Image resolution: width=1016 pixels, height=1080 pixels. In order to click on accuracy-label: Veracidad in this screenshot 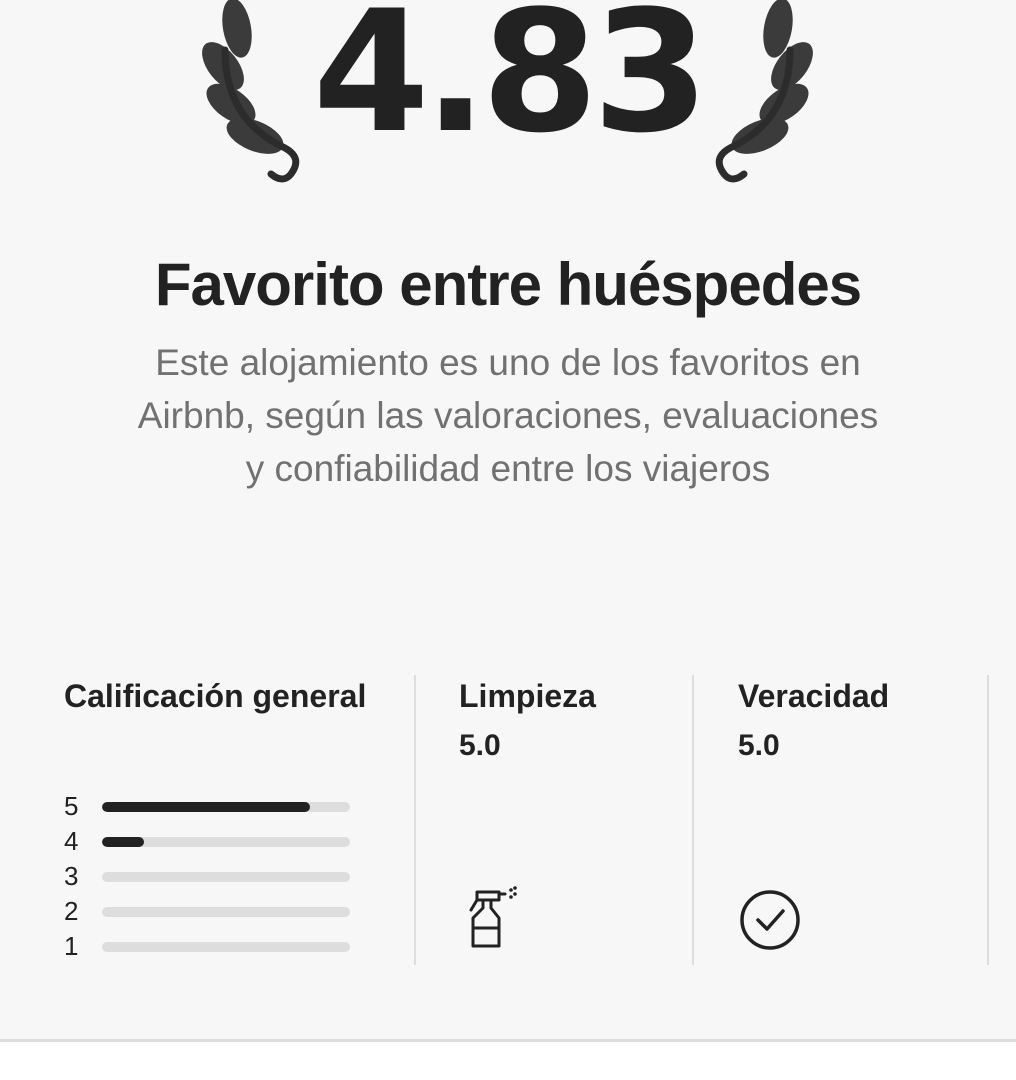, I will do `click(814, 696)`.